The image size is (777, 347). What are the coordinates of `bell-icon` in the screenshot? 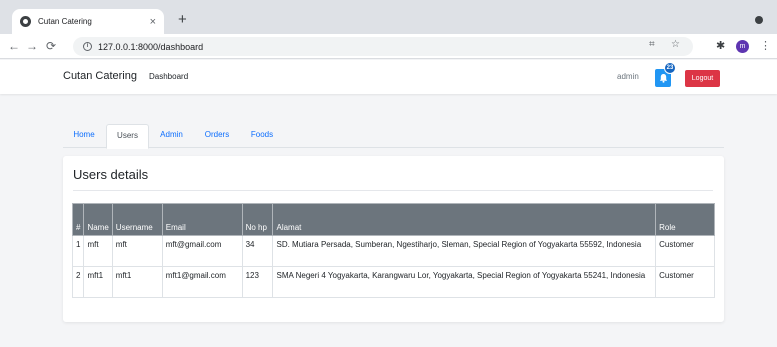 It's located at (663, 78).